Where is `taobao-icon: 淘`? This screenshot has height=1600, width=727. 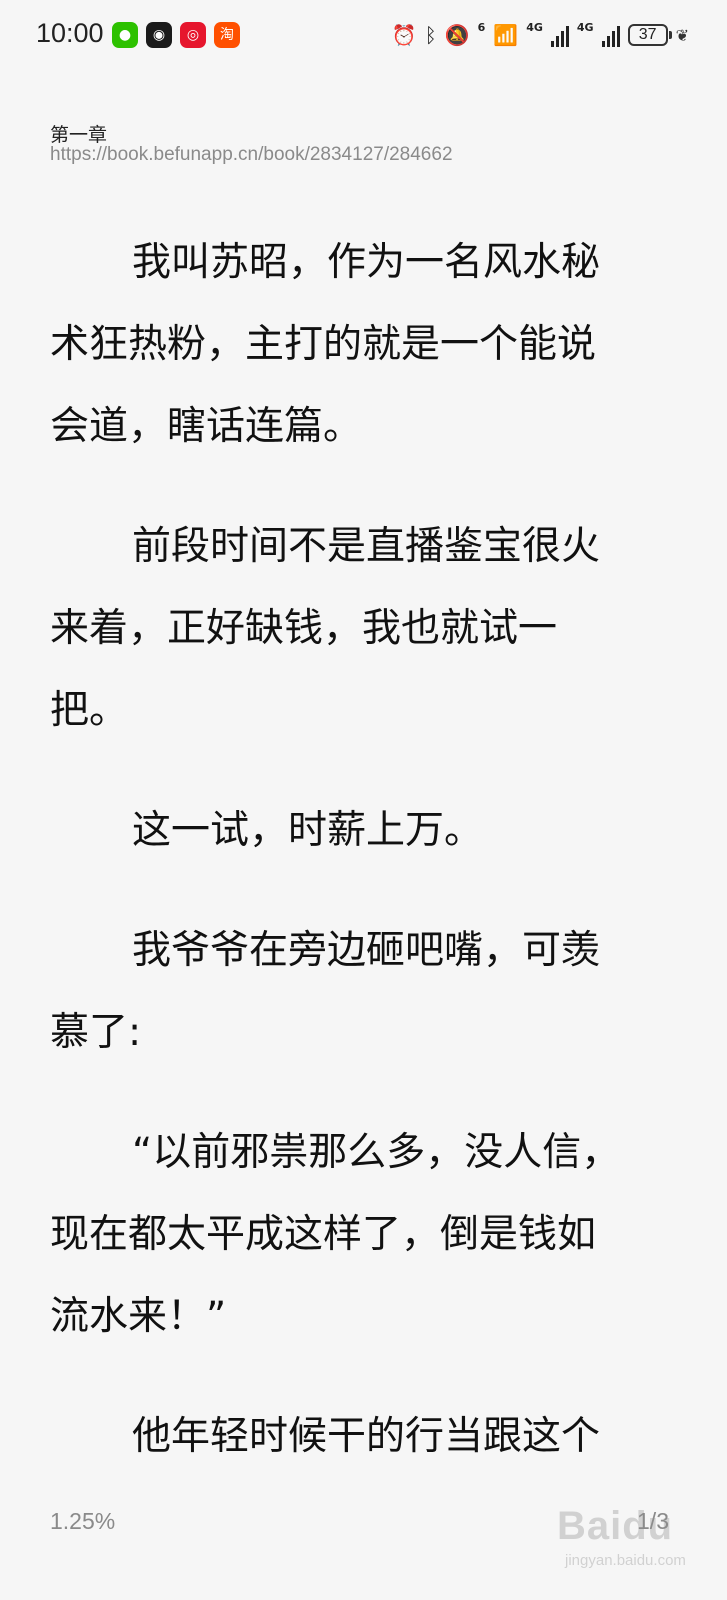 taobao-icon: 淘 is located at coordinates (227, 35).